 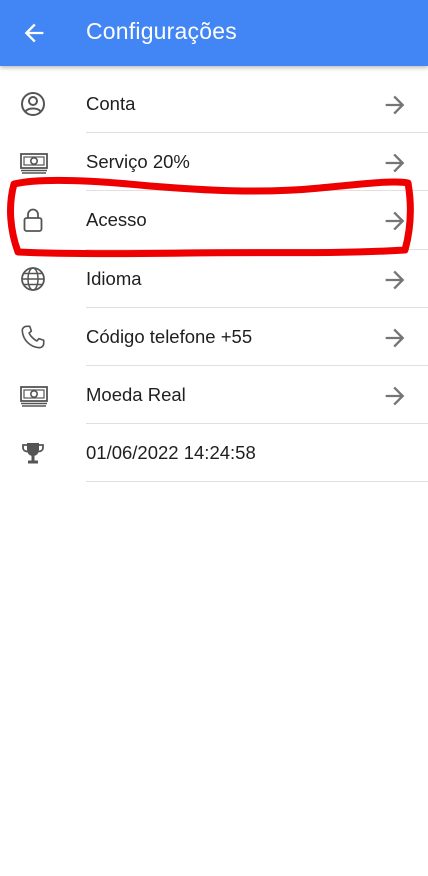 What do you see at coordinates (33, 104) in the screenshot?
I see `account-circle-icon` at bounding box center [33, 104].